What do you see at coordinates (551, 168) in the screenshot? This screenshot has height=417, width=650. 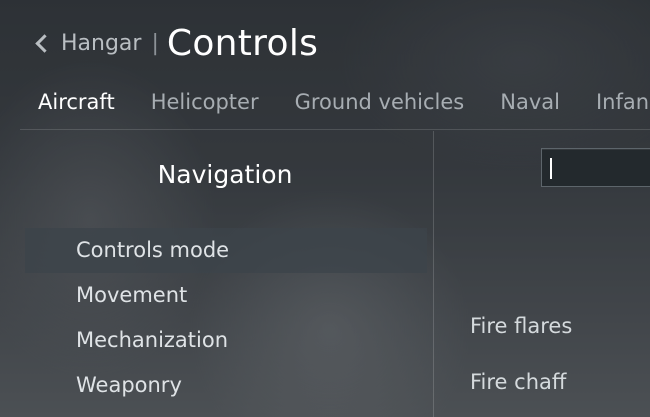 I see `text-cursor` at bounding box center [551, 168].